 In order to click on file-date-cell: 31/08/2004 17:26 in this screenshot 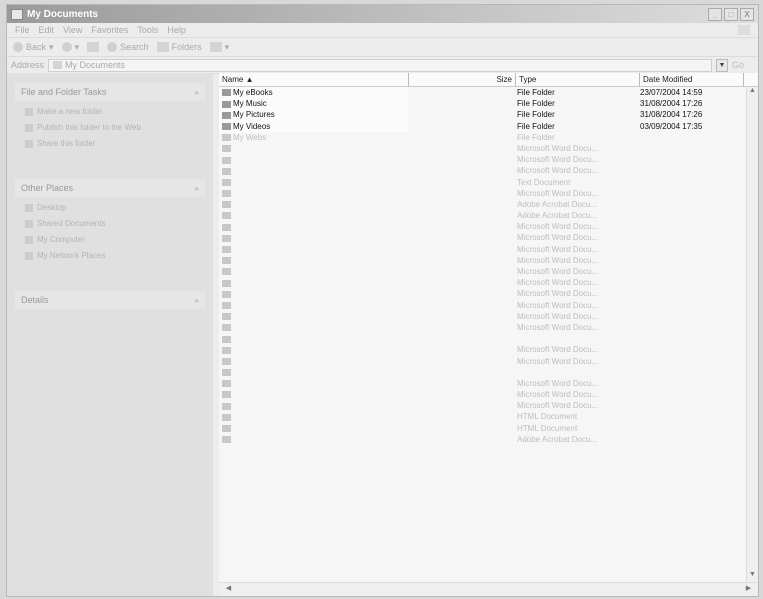, I will do `click(688, 103)`.